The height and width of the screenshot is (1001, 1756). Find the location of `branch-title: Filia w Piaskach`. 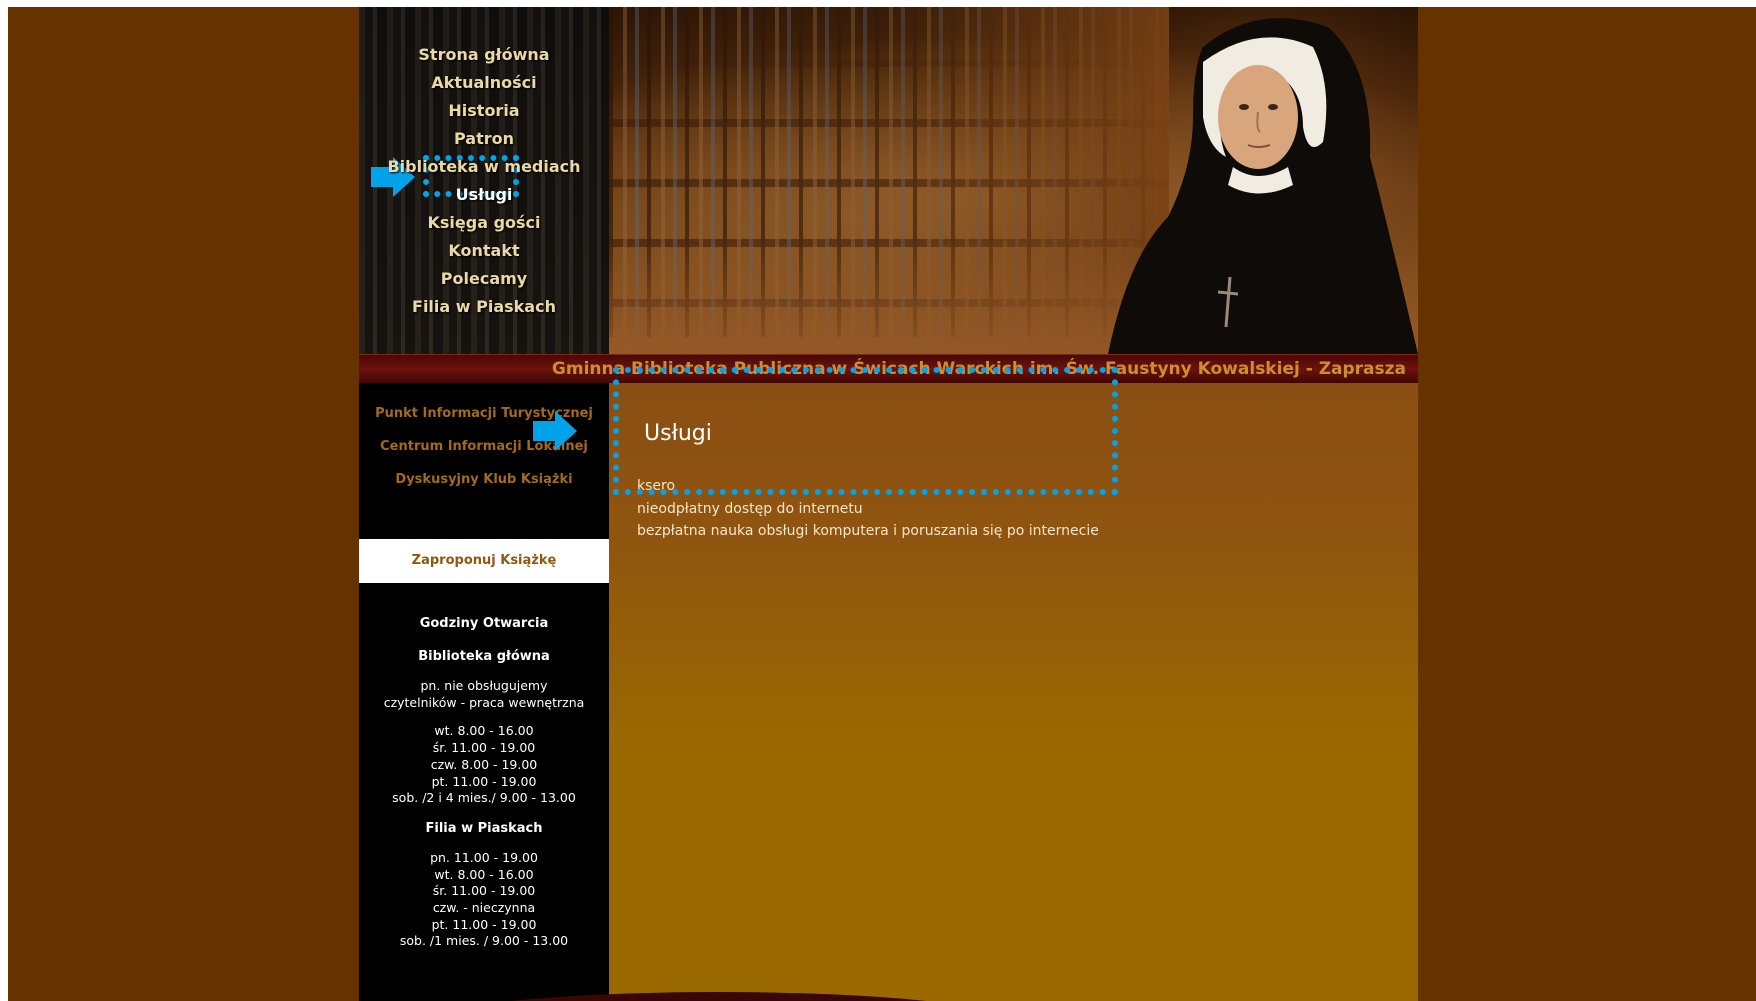

branch-title: Filia w Piaskach is located at coordinates (484, 828).